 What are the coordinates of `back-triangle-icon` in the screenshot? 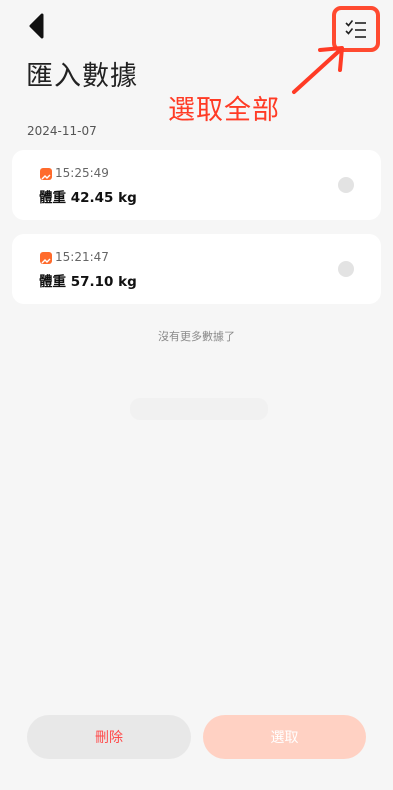 It's located at (36, 26).